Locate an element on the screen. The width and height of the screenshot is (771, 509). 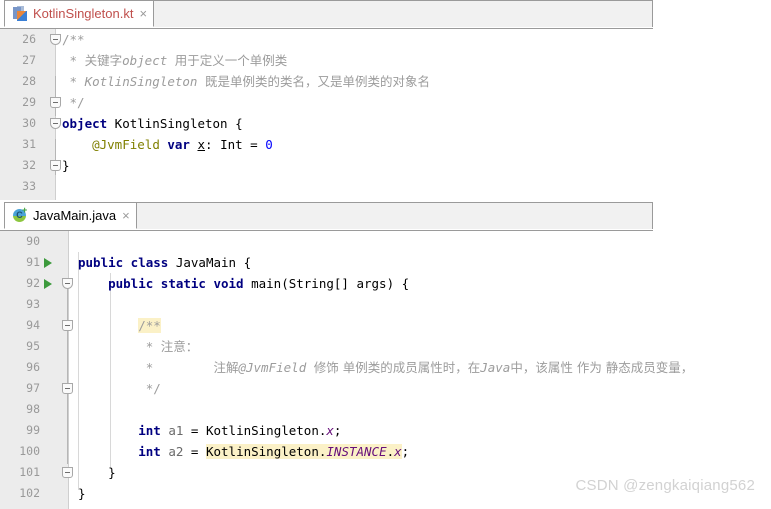
code-line: 95 * 注意： is located at coordinates (385, 346).